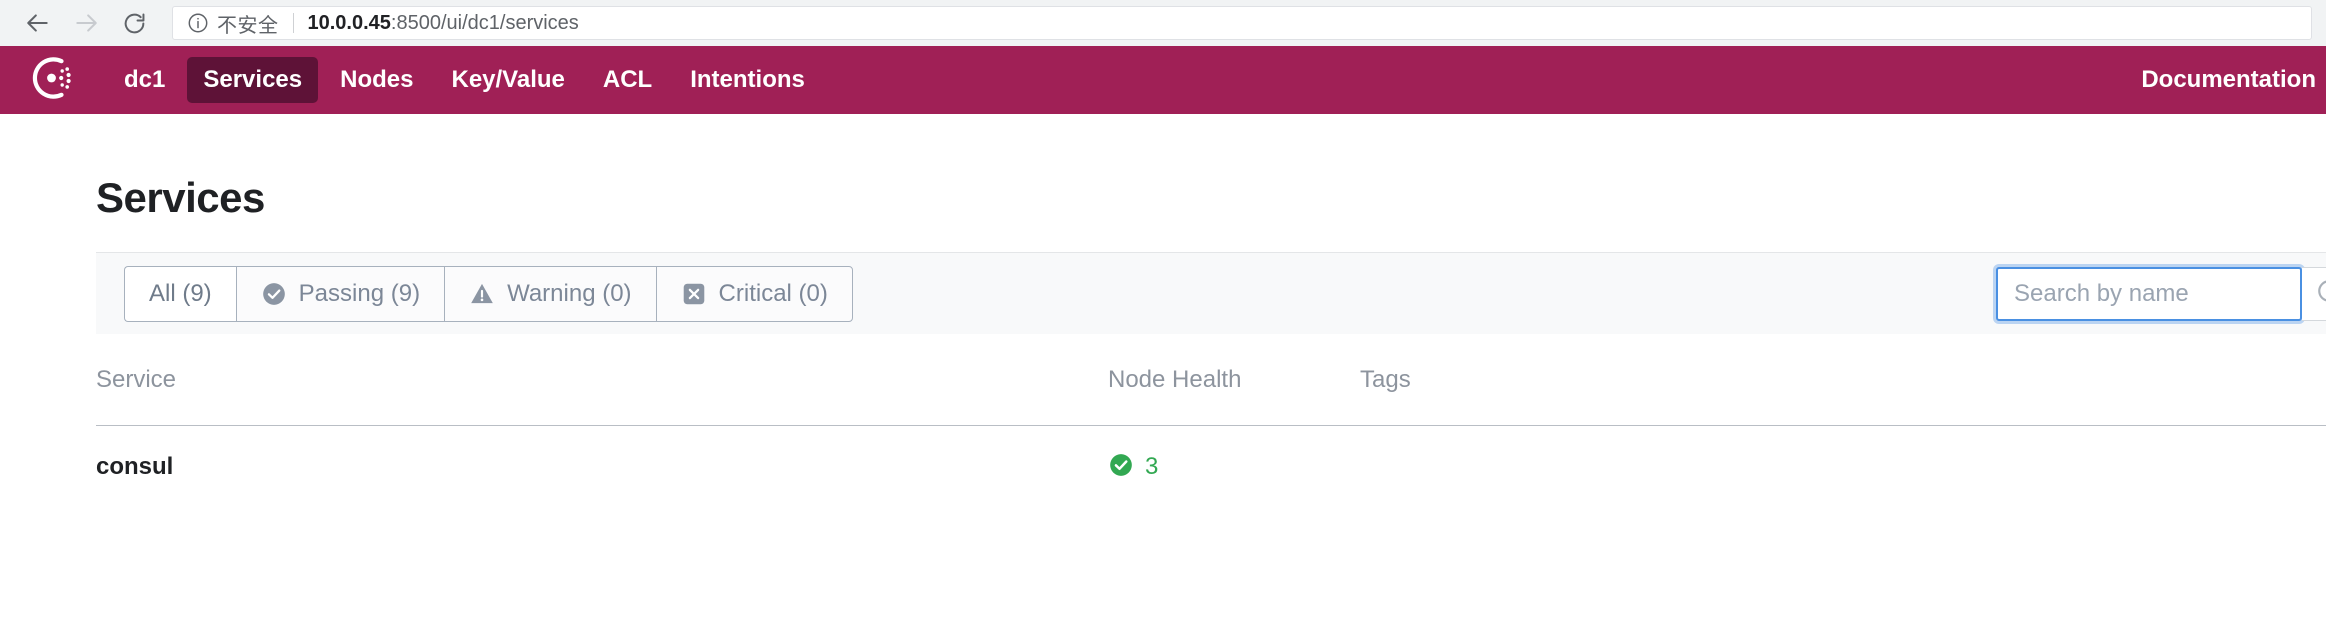  What do you see at coordinates (1175, 379) in the screenshot?
I see `column-header-node-health: Node Health` at bounding box center [1175, 379].